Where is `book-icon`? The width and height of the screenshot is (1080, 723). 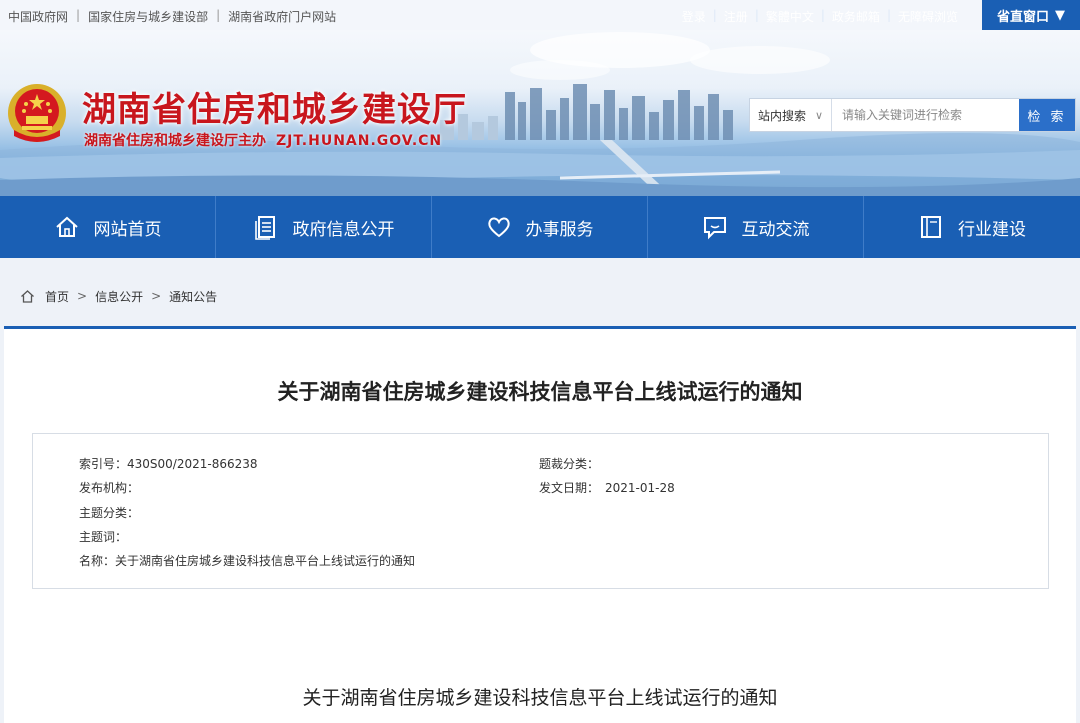 book-icon is located at coordinates (931, 227).